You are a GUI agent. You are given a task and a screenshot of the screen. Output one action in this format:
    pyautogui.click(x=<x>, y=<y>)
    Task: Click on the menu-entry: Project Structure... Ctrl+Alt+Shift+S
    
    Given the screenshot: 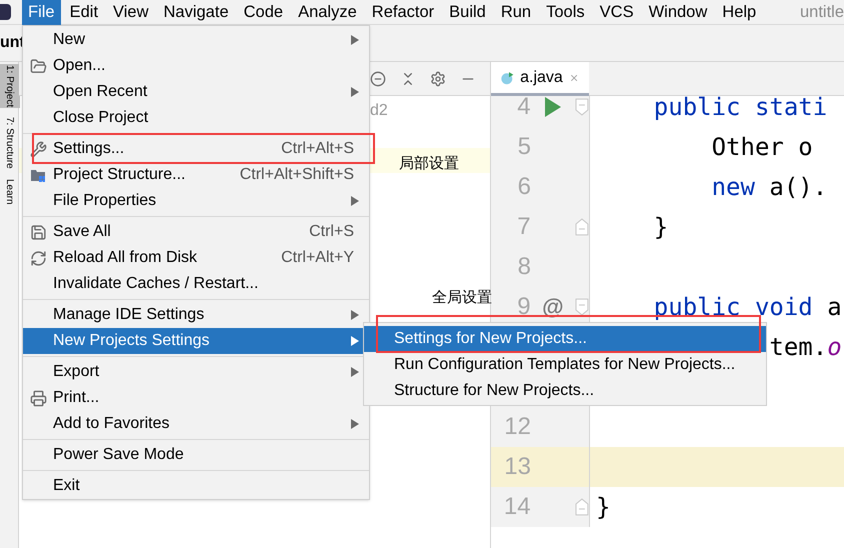 What is the action you would take?
    pyautogui.click(x=196, y=175)
    